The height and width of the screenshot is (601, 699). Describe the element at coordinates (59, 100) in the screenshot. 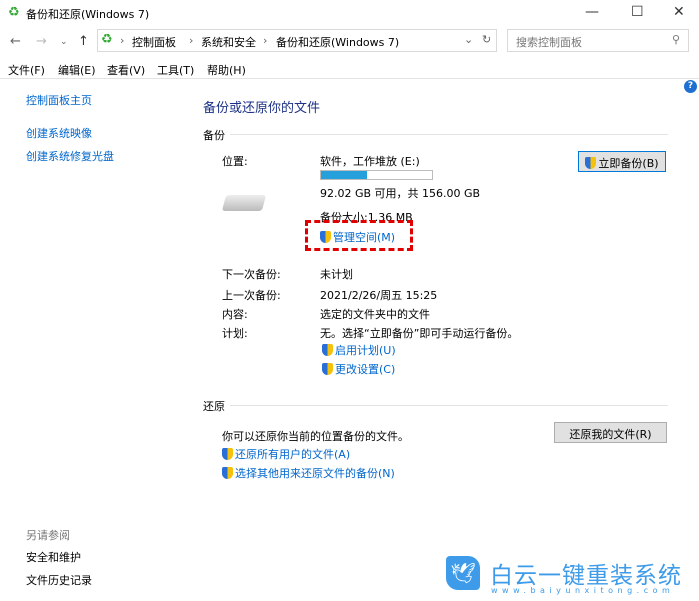

I see `sidebar-item-home: 控制面板主页` at that location.